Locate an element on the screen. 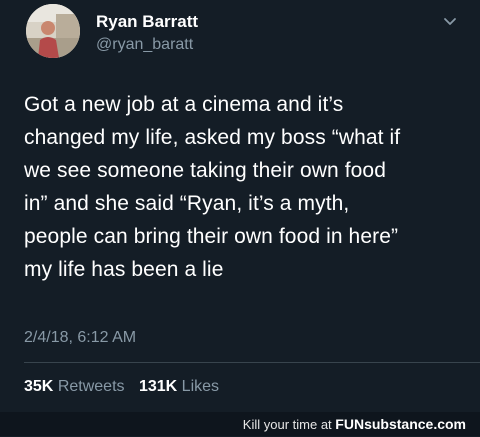  tweet-text-line: people can bring their own food in here” is located at coordinates (211, 236).